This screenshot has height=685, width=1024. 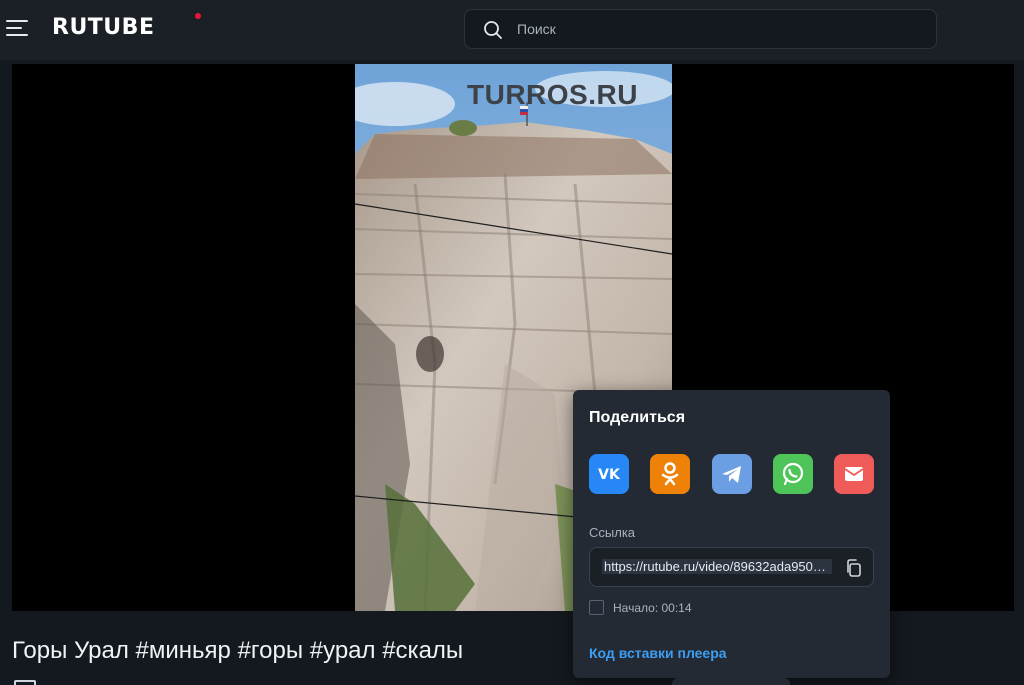 I want to click on email-share-button, so click(x=854, y=474).